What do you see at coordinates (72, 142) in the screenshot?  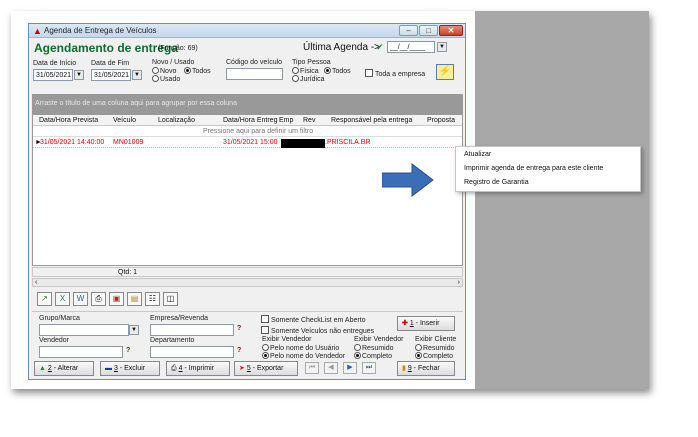 I see `cell-data-prevista: 31/05/2021 14:40:00` at bounding box center [72, 142].